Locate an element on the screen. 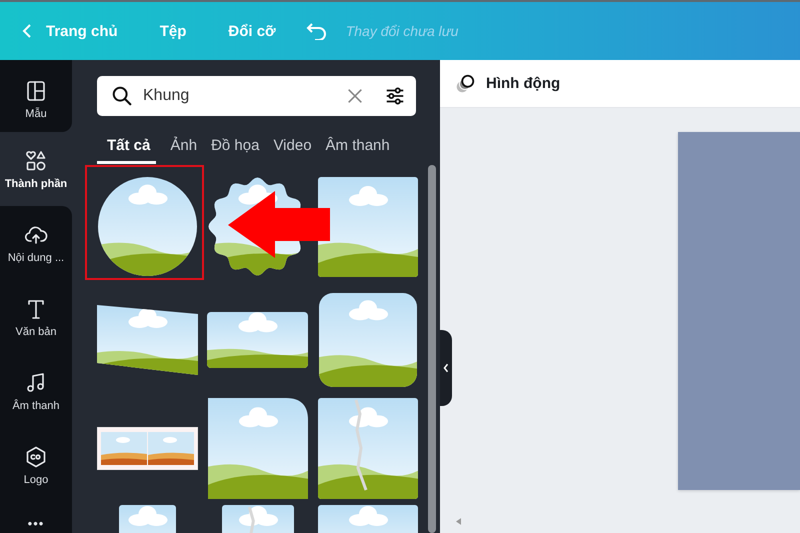  scrollbar is located at coordinates (432, 349).